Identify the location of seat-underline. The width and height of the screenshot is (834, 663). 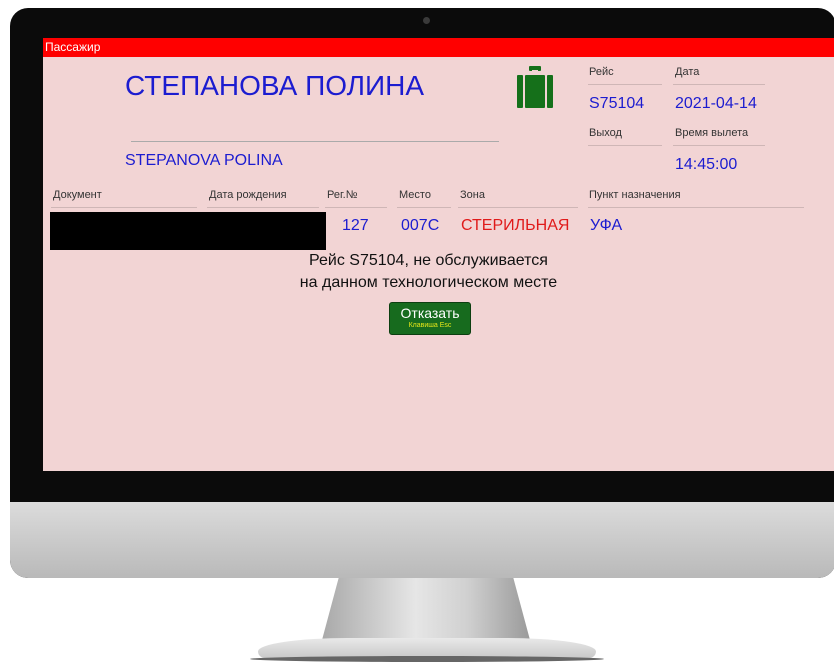
(424, 207).